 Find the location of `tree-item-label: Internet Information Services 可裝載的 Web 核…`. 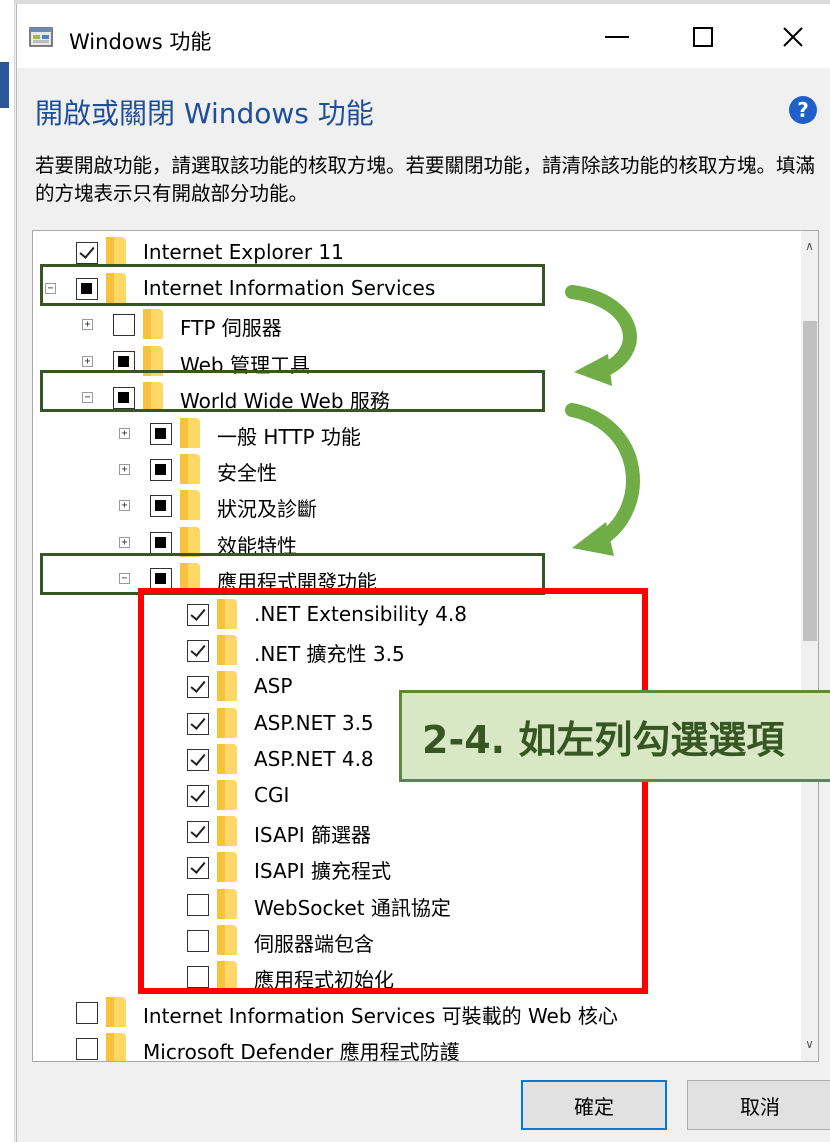

tree-item-label: Internet Information Services 可裝載的 Web 核… is located at coordinates (380, 1016).